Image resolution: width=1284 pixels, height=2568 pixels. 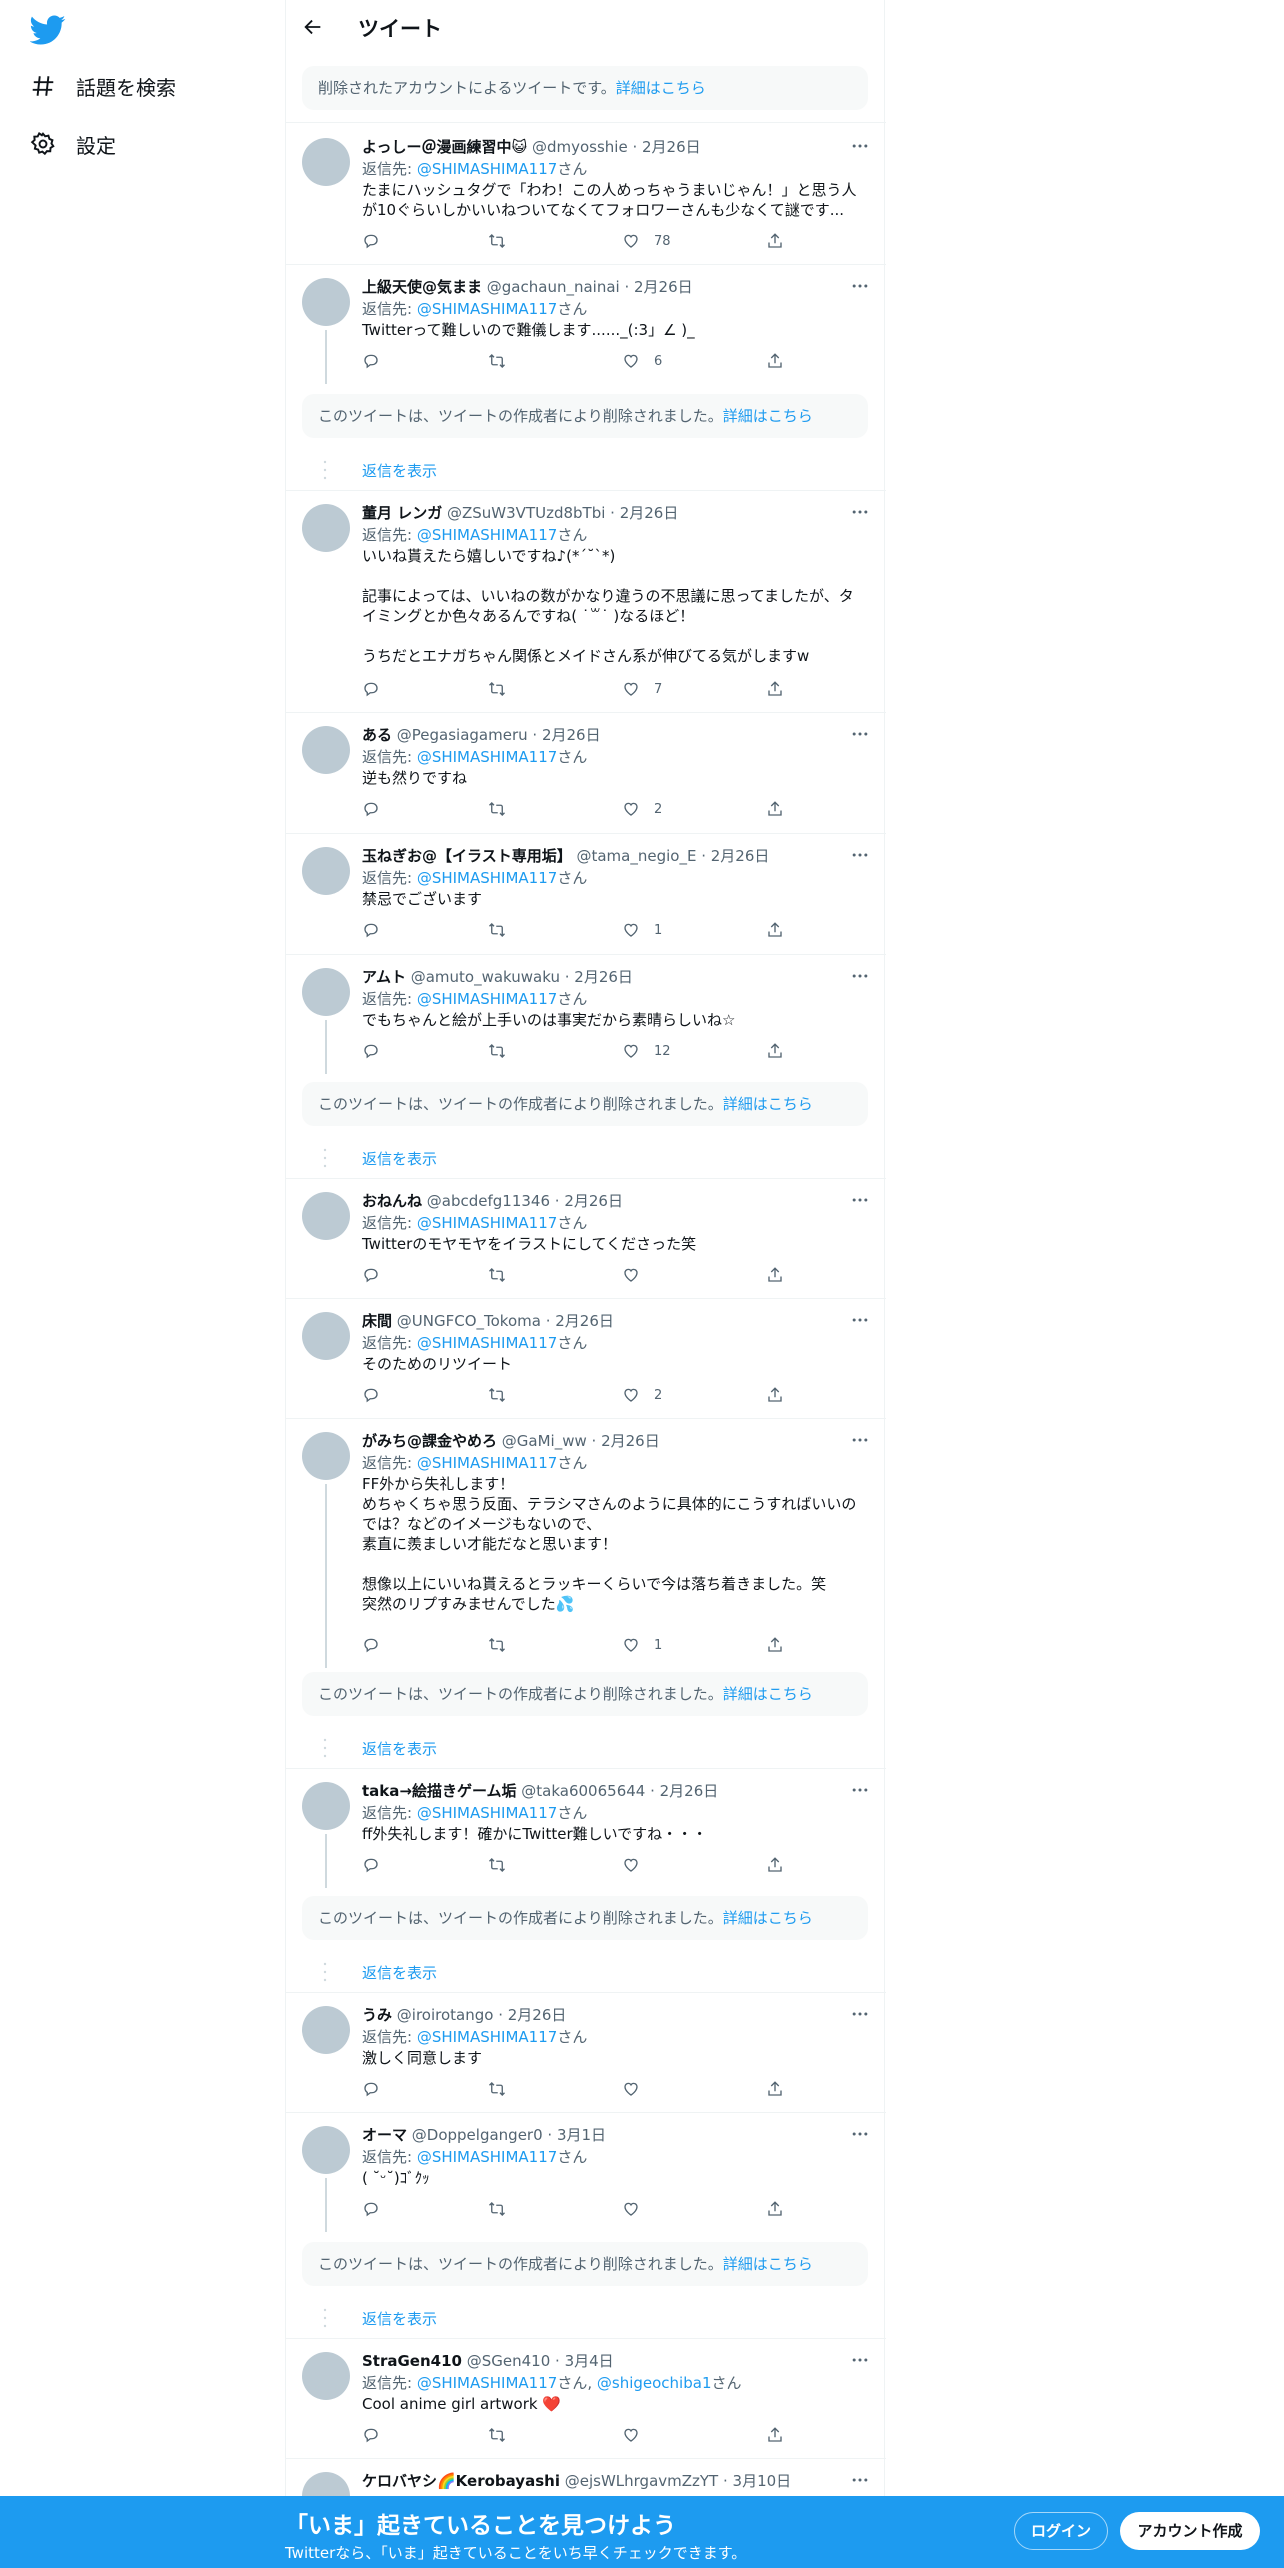 I want to click on author-name: オーマ, so click(x=384, y=2135).